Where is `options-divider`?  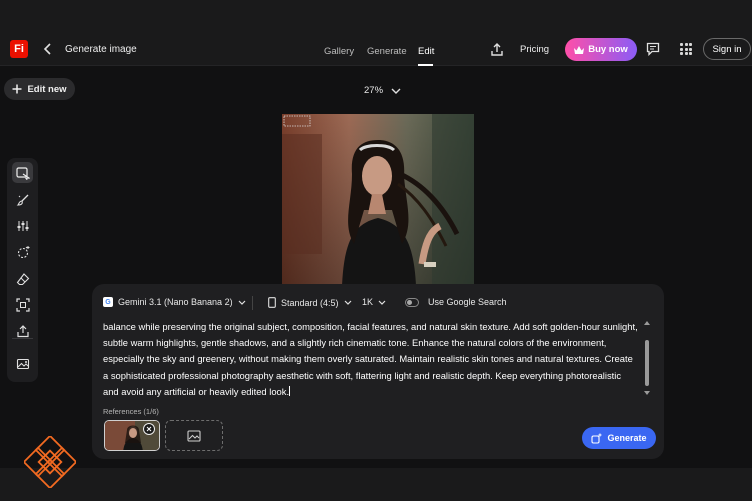
options-divider is located at coordinates (252, 303).